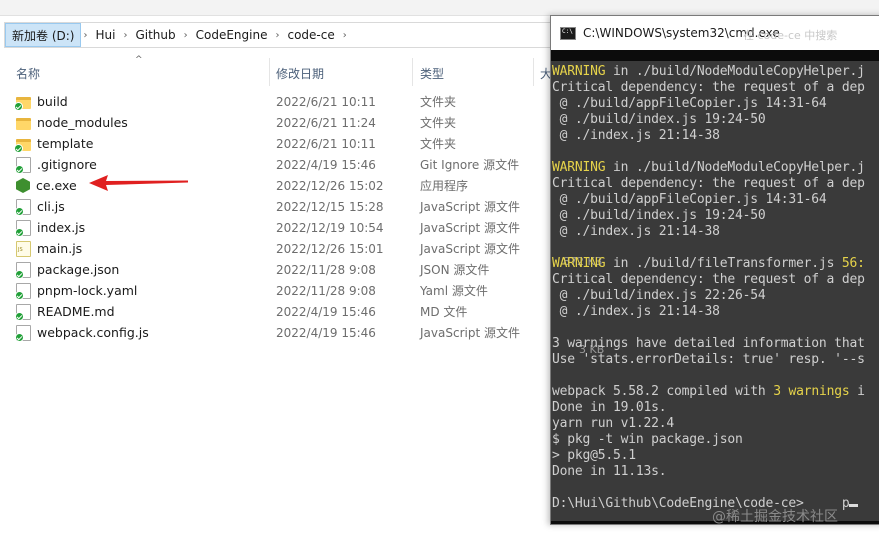 The image size is (879, 534). I want to click on cmd-output-line: Done in 11.13s., so click(609, 472).